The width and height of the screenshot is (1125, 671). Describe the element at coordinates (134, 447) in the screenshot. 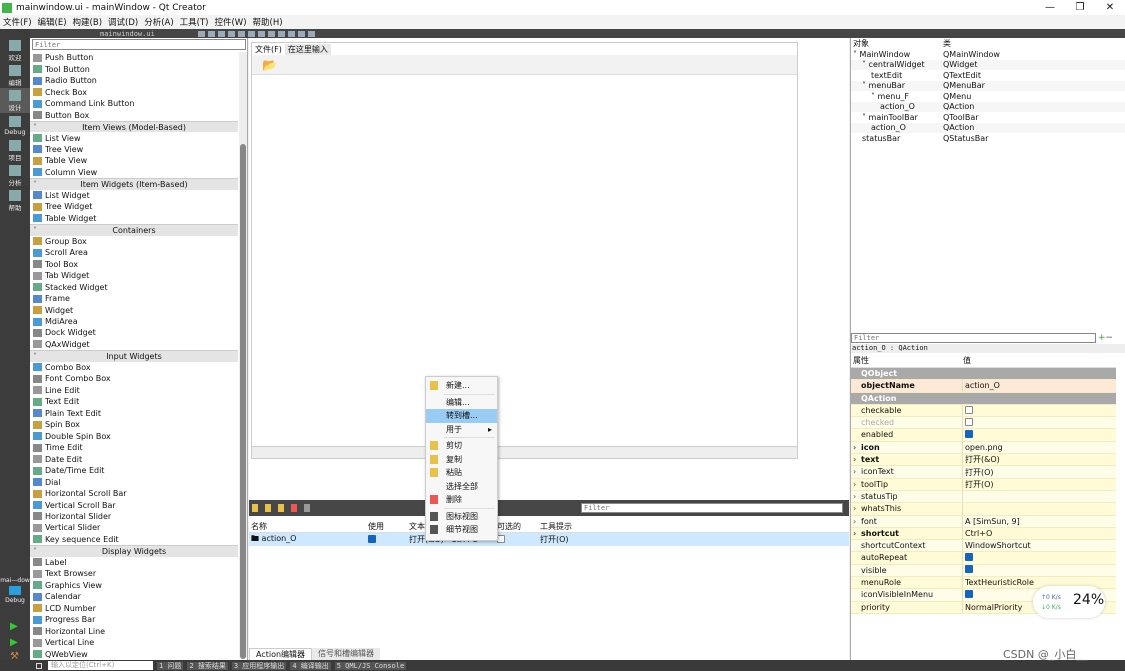

I see `widget-time-edit: Time Edit` at that location.